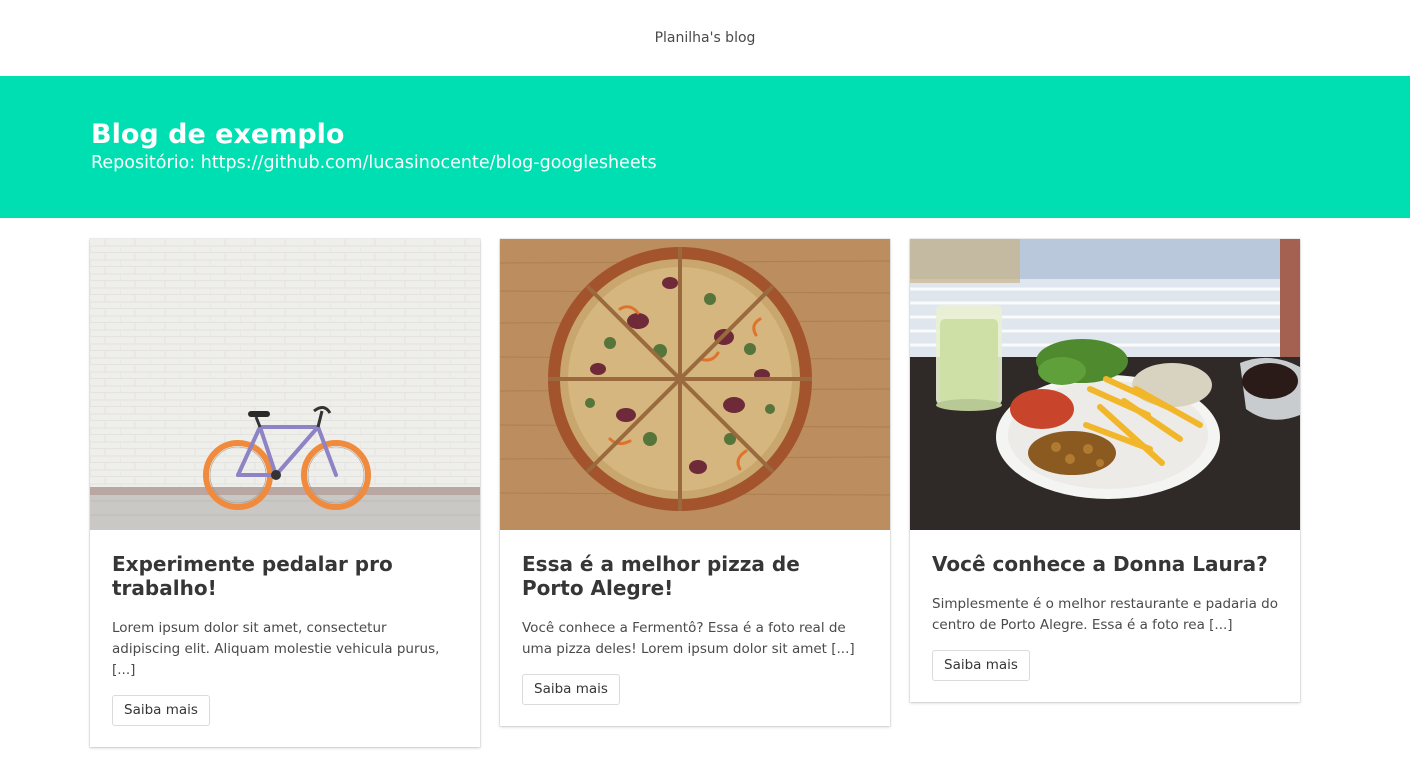 The image size is (1410, 763). Describe the element at coordinates (1105, 384) in the screenshot. I see `food-plate-photo` at that location.